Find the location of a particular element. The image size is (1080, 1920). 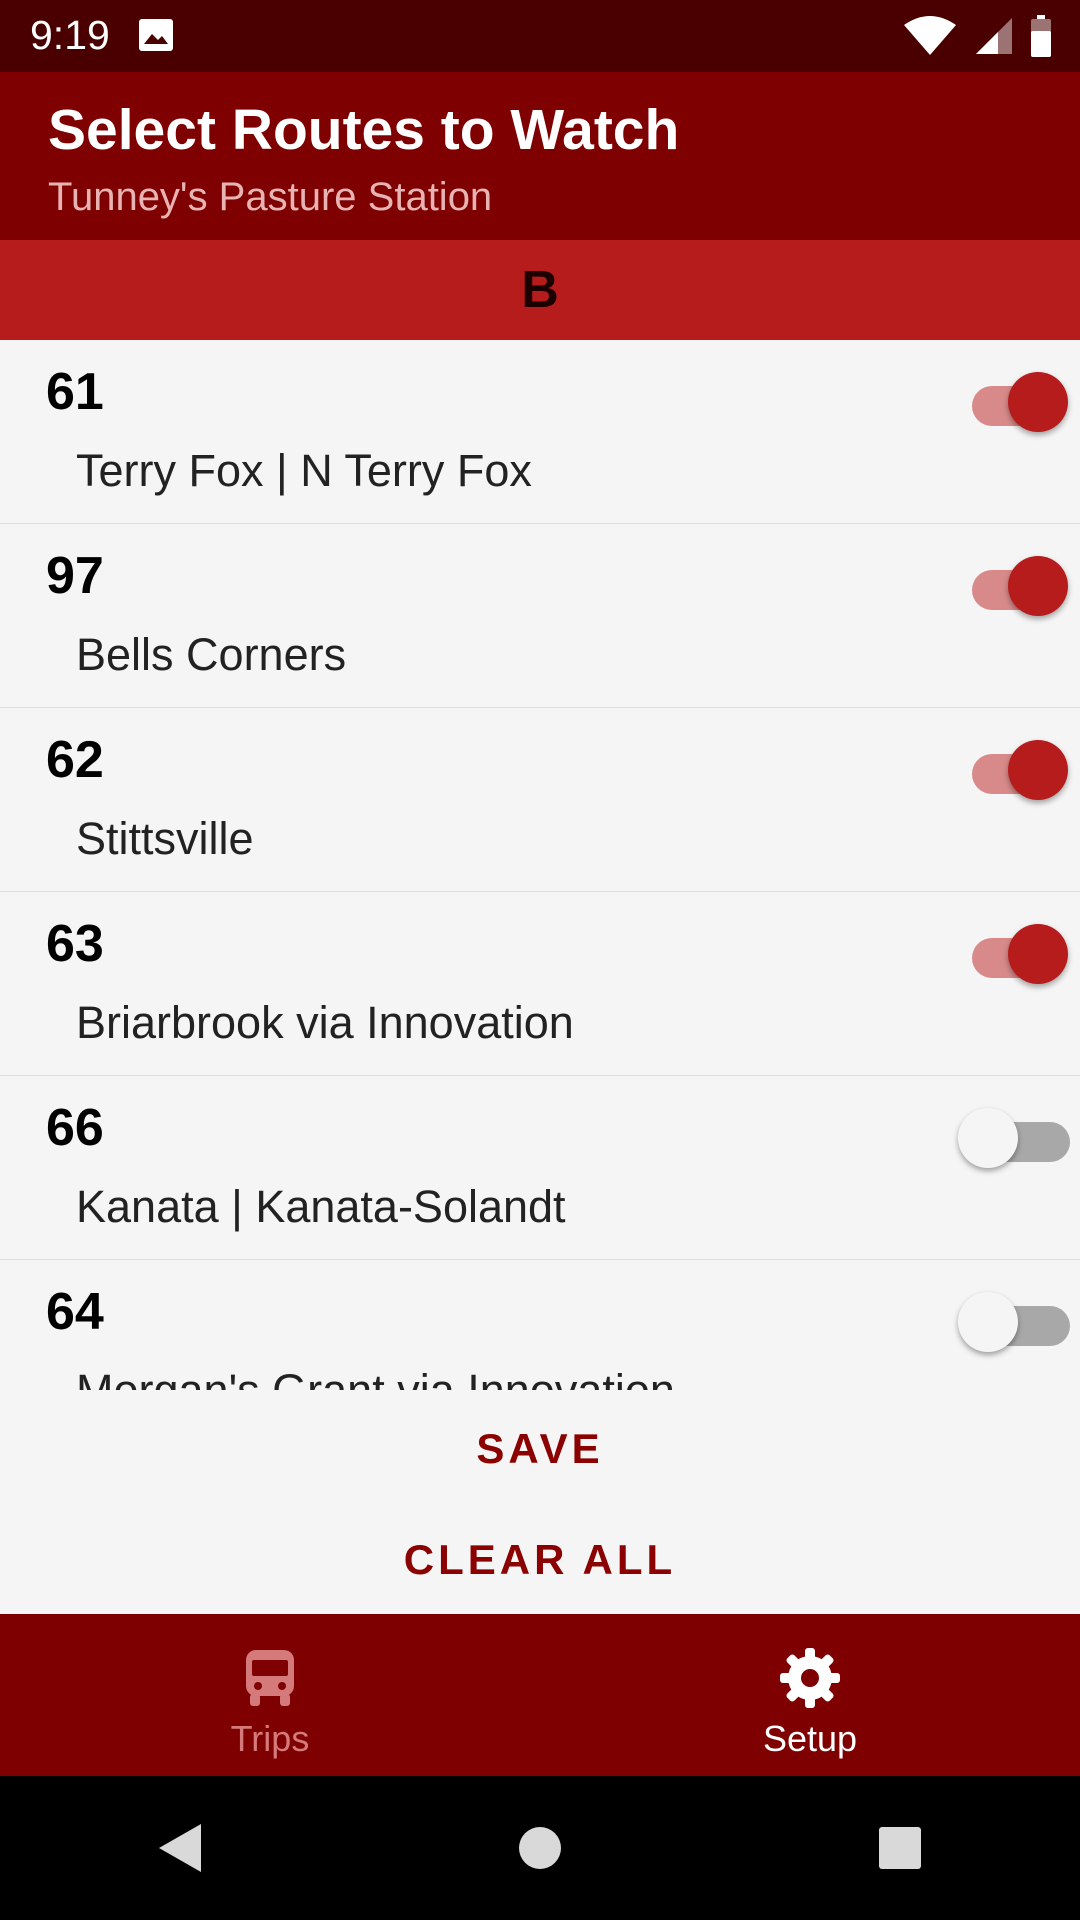

station-name: Tunney's Pasture Station is located at coordinates (270, 197).